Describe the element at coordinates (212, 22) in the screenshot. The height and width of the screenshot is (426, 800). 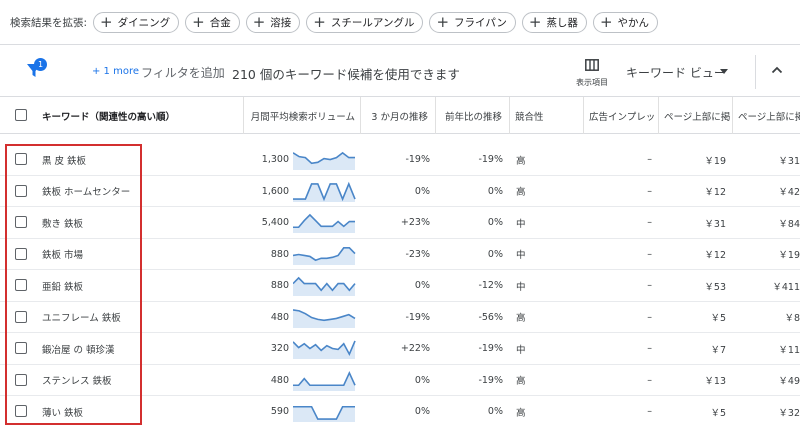
I see `expand-chip: + 合金` at that location.